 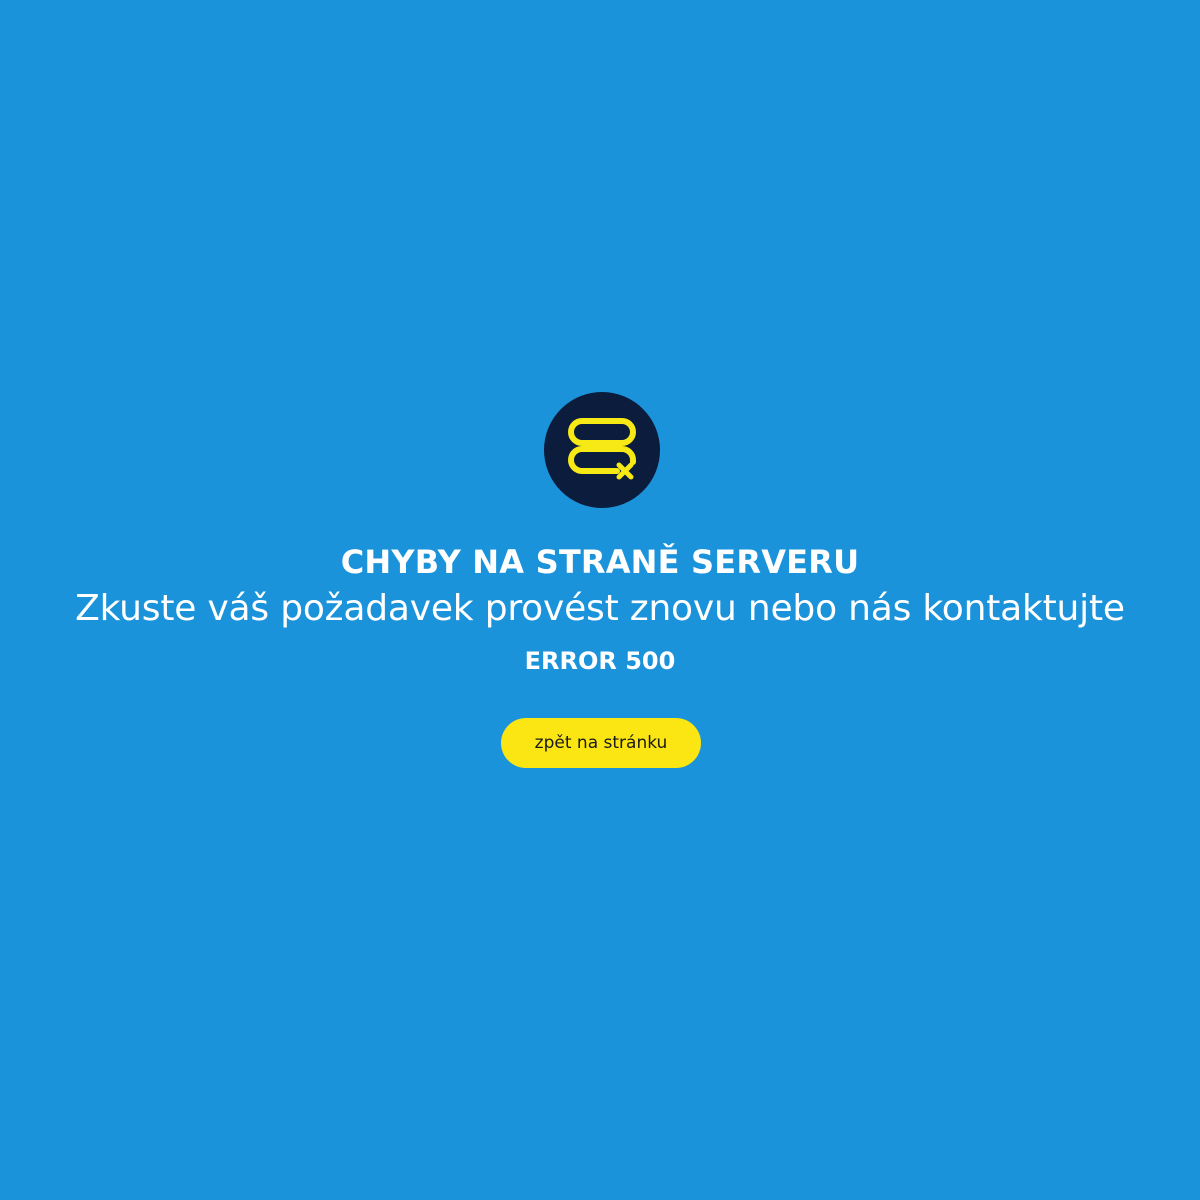 I want to click on server-unit-top, so click(x=602, y=432).